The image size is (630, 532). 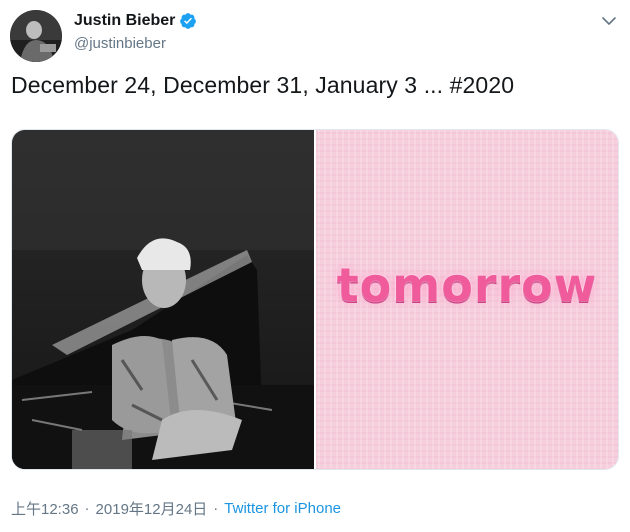 What do you see at coordinates (120, 43) in the screenshot?
I see `author-handle: @justinbieber` at bounding box center [120, 43].